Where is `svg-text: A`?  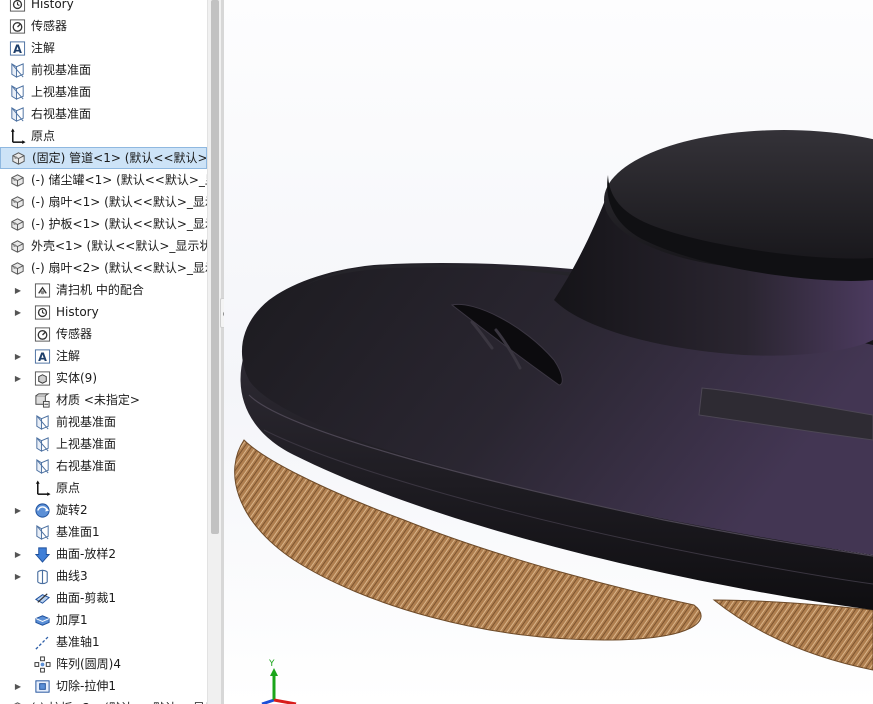 svg-text: A is located at coordinates (42, 357).